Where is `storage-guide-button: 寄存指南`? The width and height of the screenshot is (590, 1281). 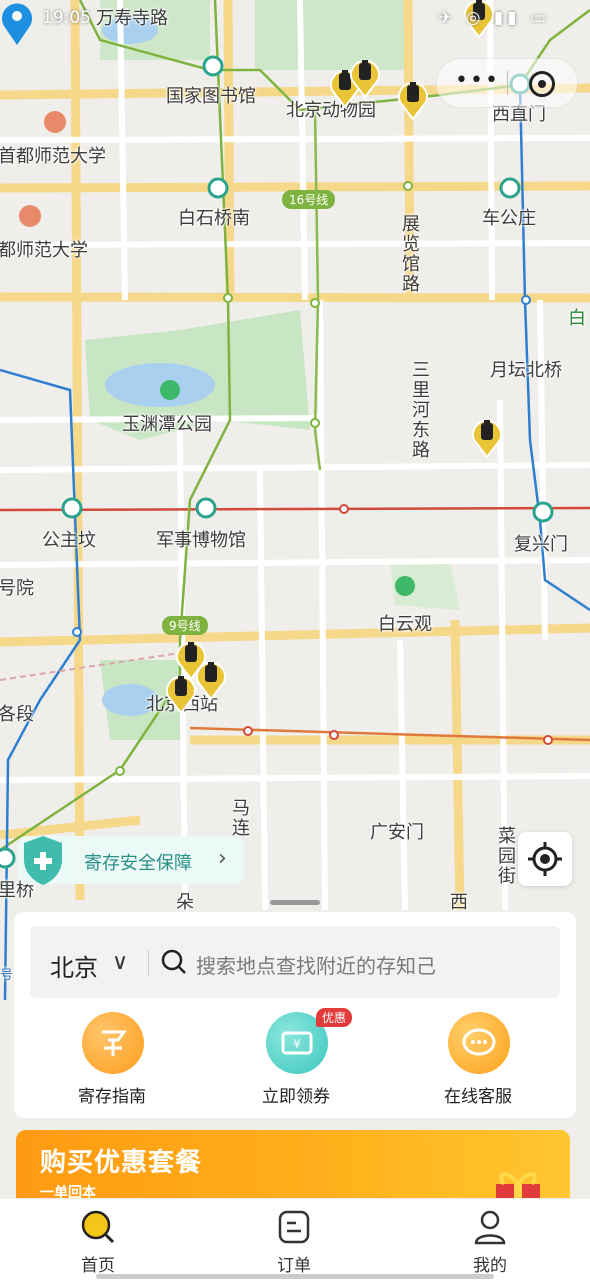 storage-guide-button: 寄存指南 is located at coordinates (112, 1058).